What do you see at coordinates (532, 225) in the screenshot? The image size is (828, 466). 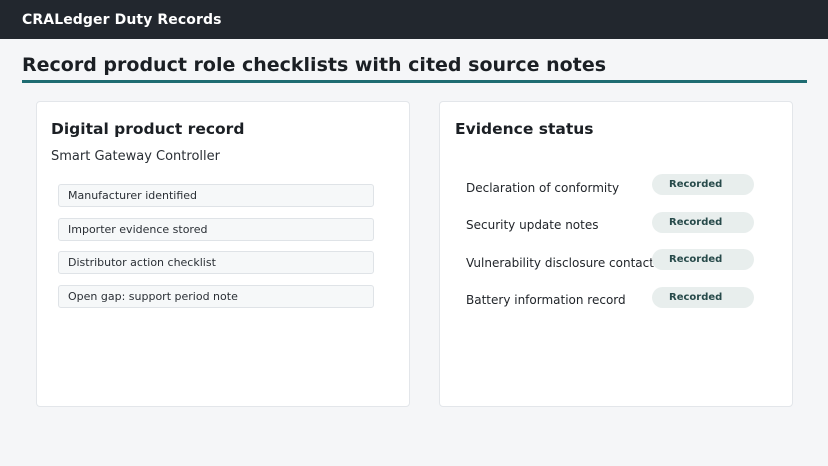 I see `evidence-label: Security update notes` at bounding box center [532, 225].